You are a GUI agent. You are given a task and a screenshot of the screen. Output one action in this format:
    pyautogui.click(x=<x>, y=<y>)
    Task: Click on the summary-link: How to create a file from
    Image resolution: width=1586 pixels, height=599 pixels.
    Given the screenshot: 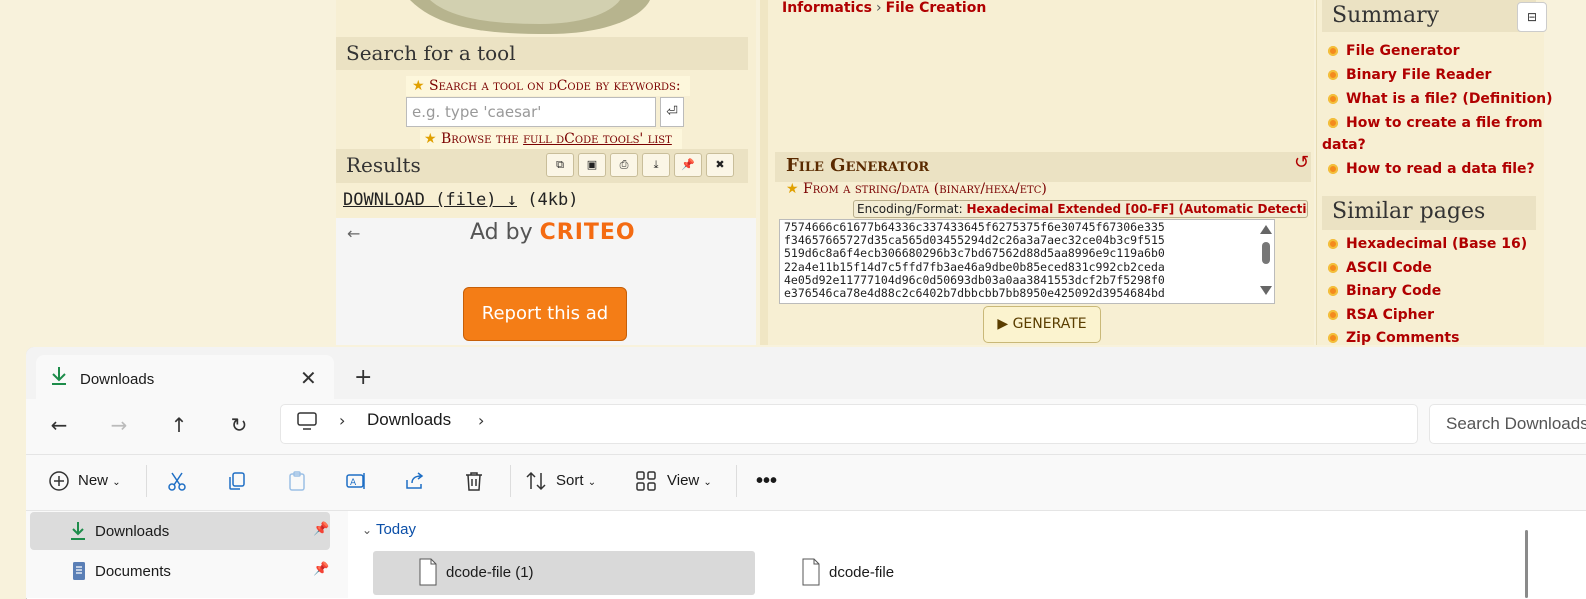 What is the action you would take?
    pyautogui.click(x=1435, y=123)
    